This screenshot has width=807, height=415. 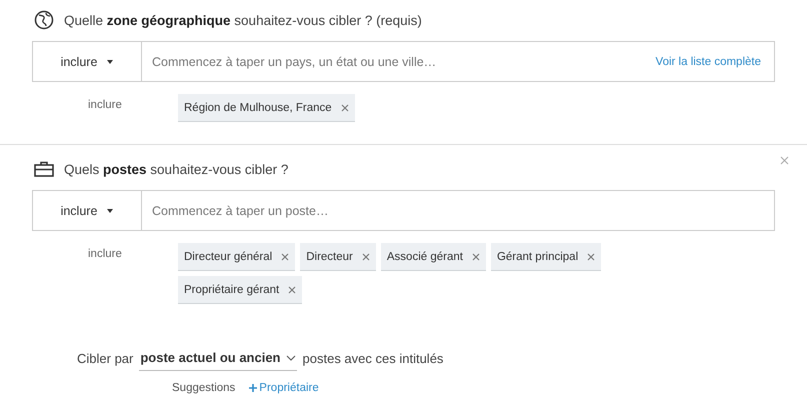 I want to click on tag-chip: Propriétaire gérant, so click(x=240, y=290).